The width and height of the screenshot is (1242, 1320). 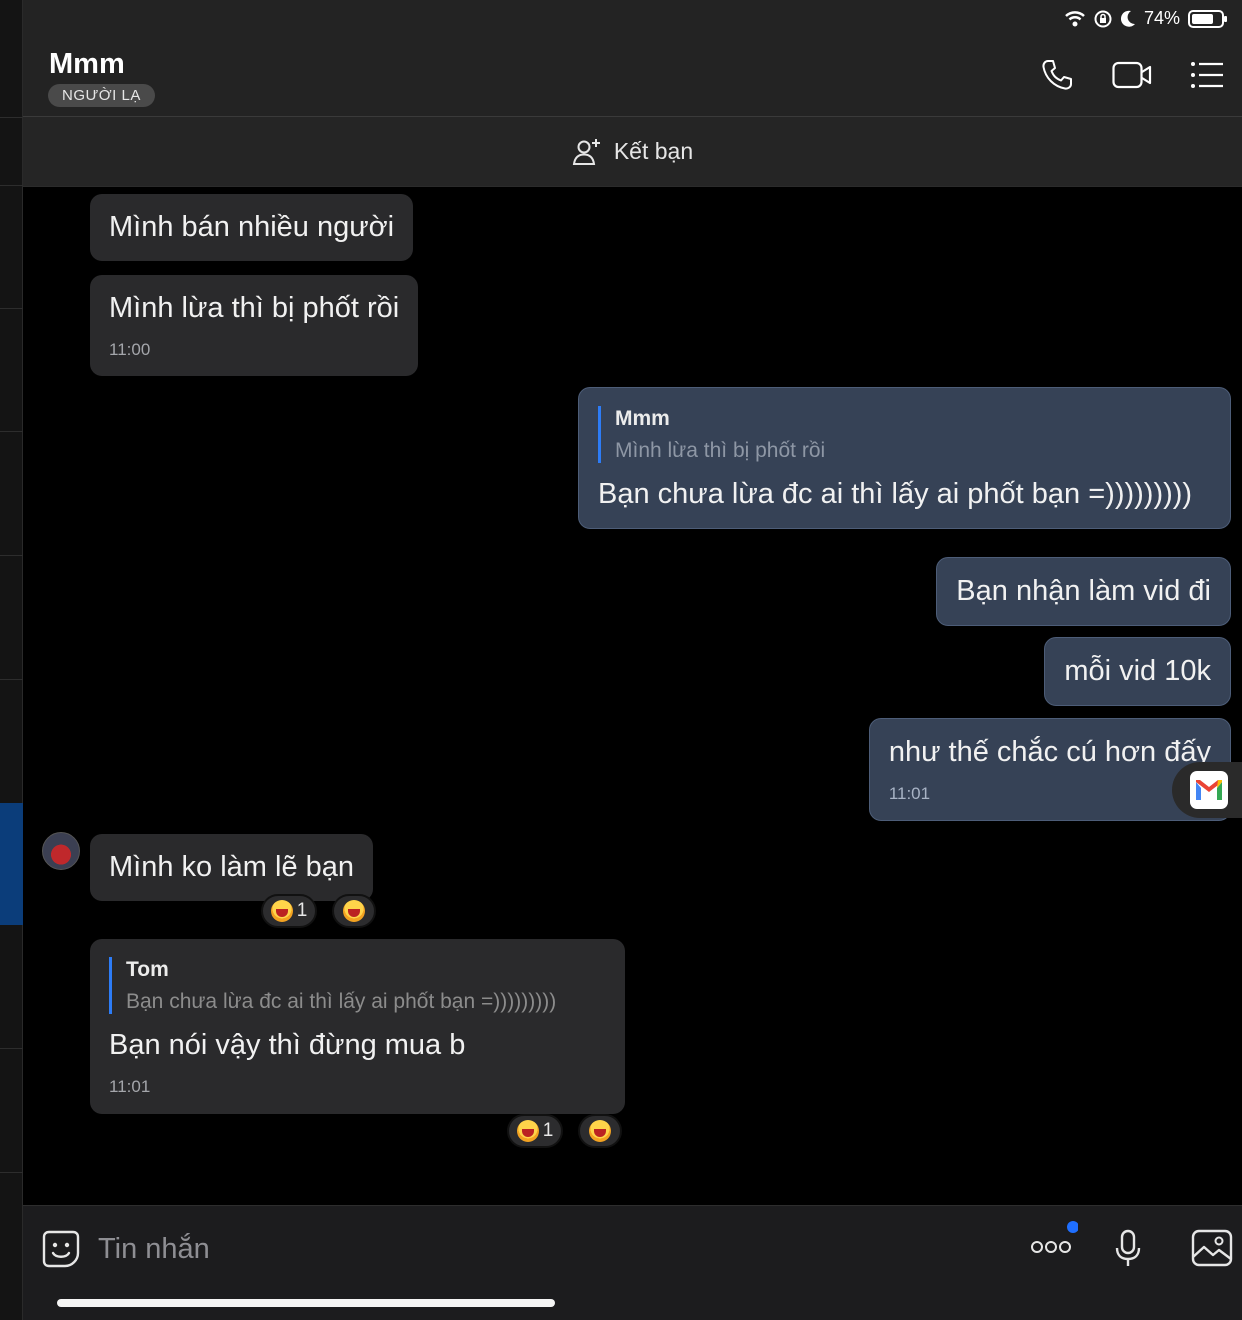 I want to click on orientation-lock-icon, so click(x=1103, y=18).